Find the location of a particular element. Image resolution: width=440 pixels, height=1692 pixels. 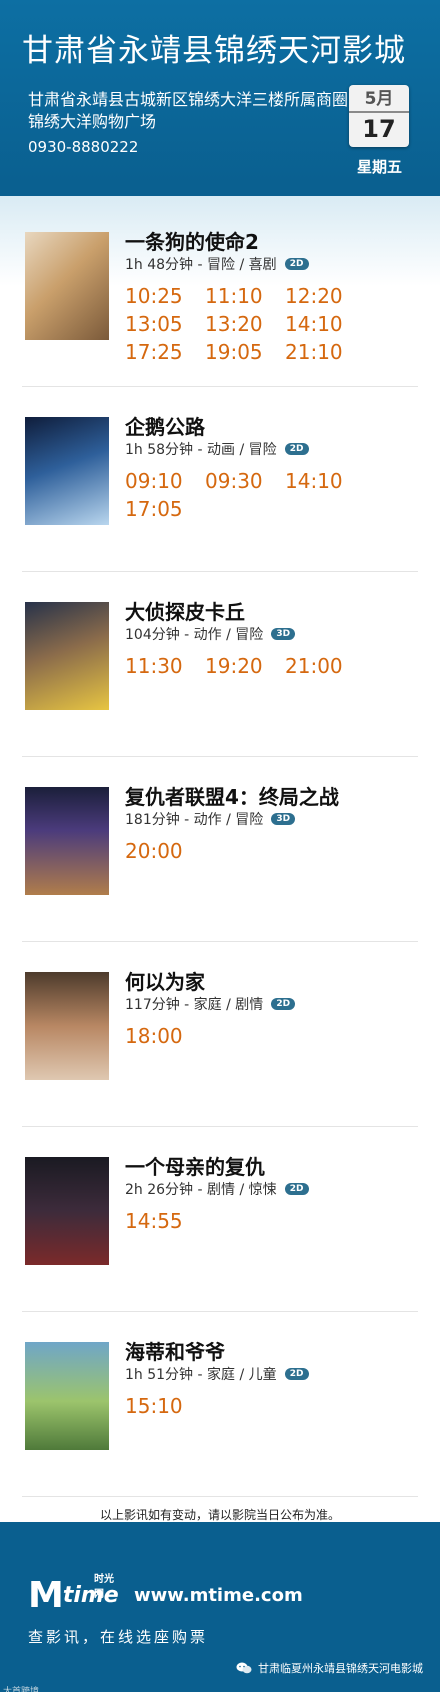

movie-meta-text: 1h 48分钟 - 冒险 / 喜剧 is located at coordinates (201, 265).